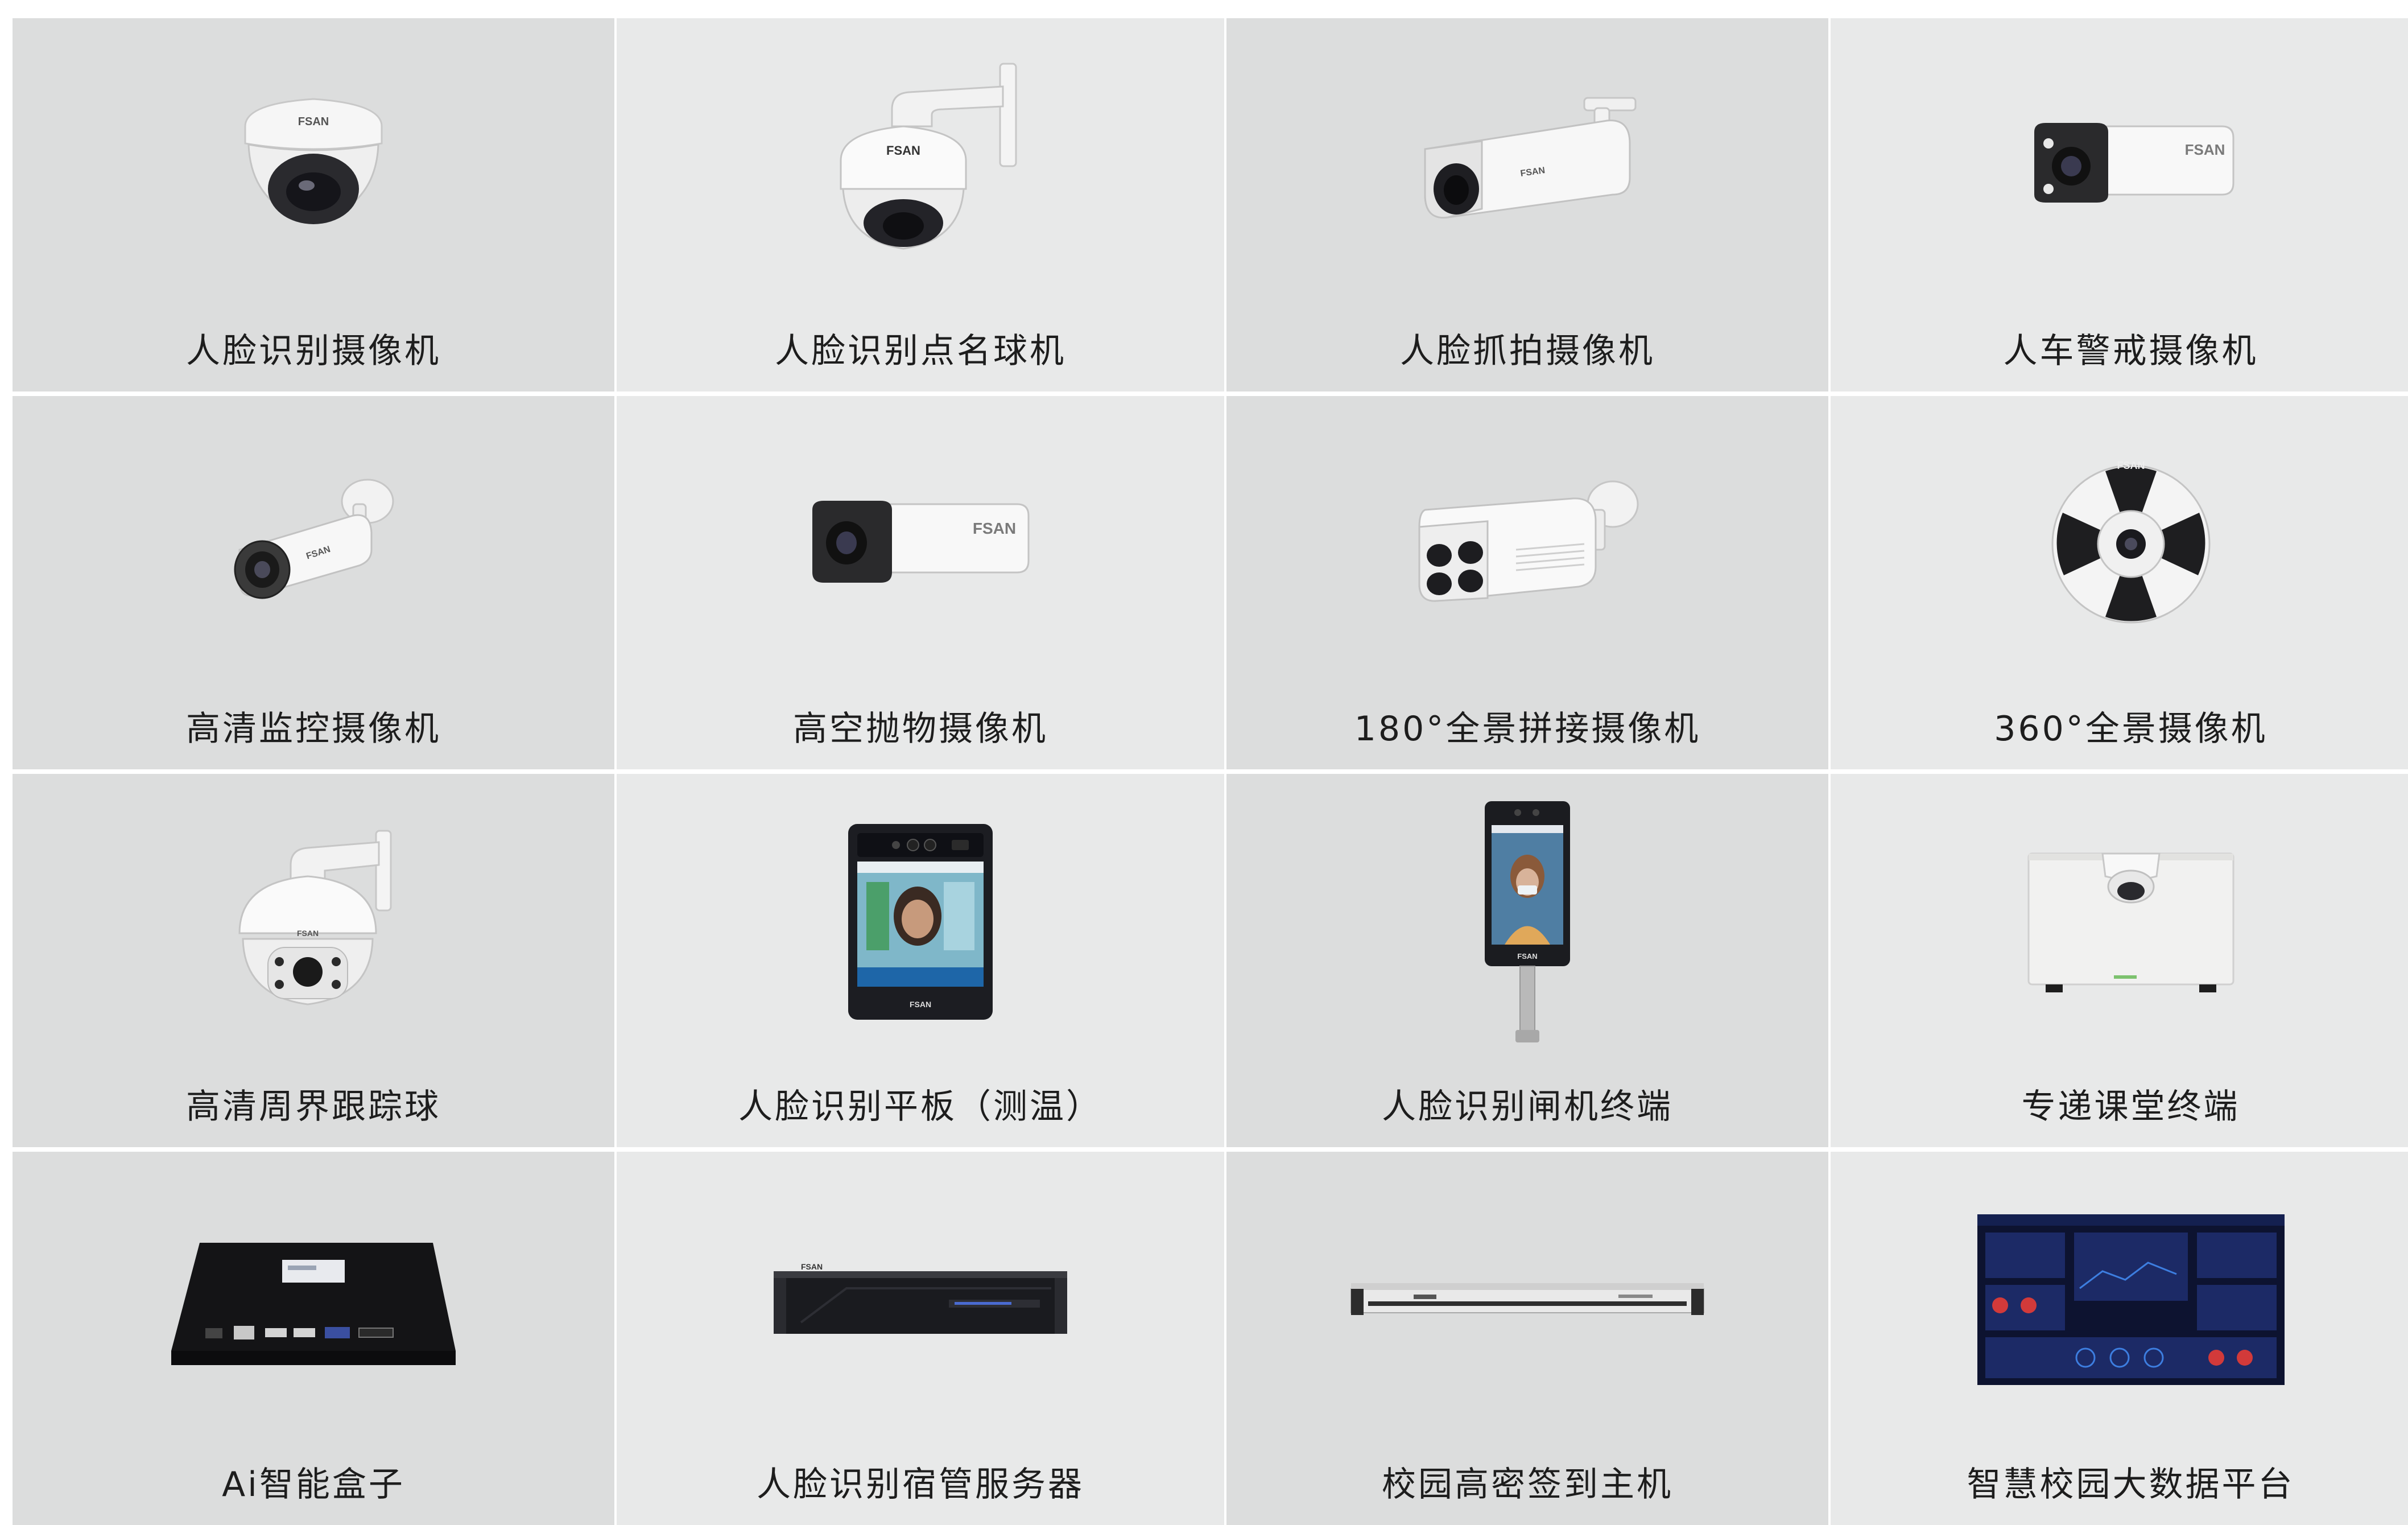 The width and height of the screenshot is (2408, 1525). What do you see at coordinates (2131, 1485) in the screenshot?
I see `product-label: 智慧校园大数据平台` at bounding box center [2131, 1485].